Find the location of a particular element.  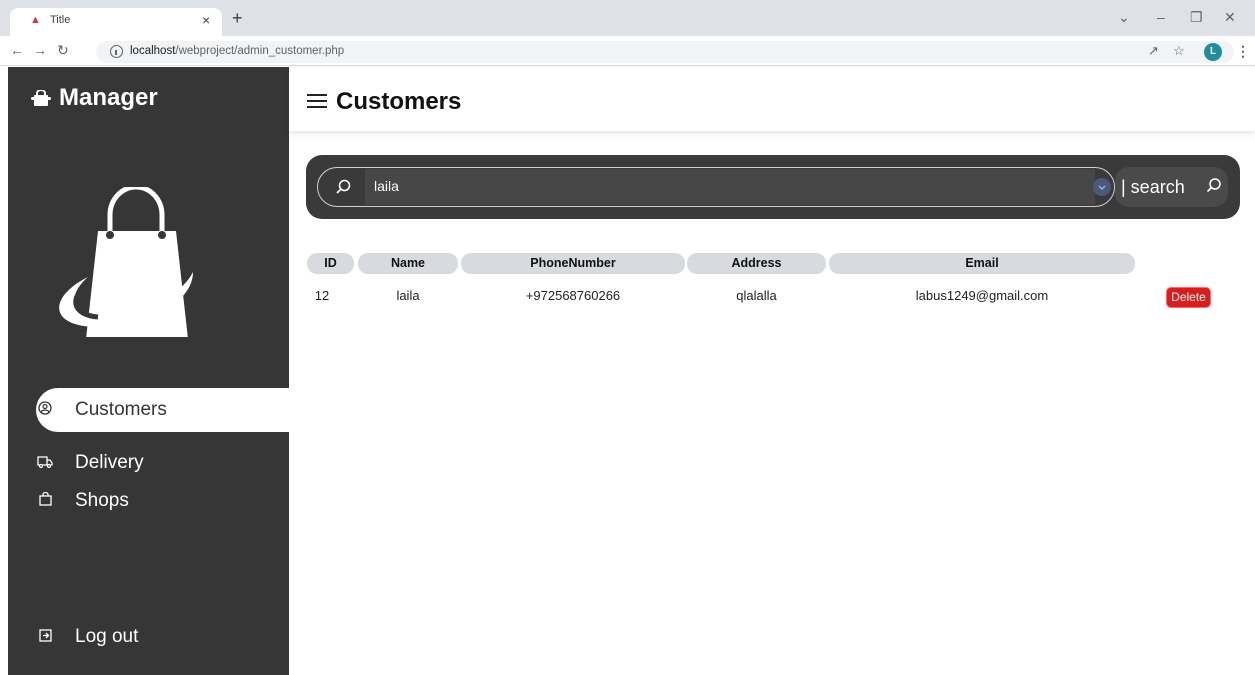

cell-phone: +972568760266 is located at coordinates (573, 295).